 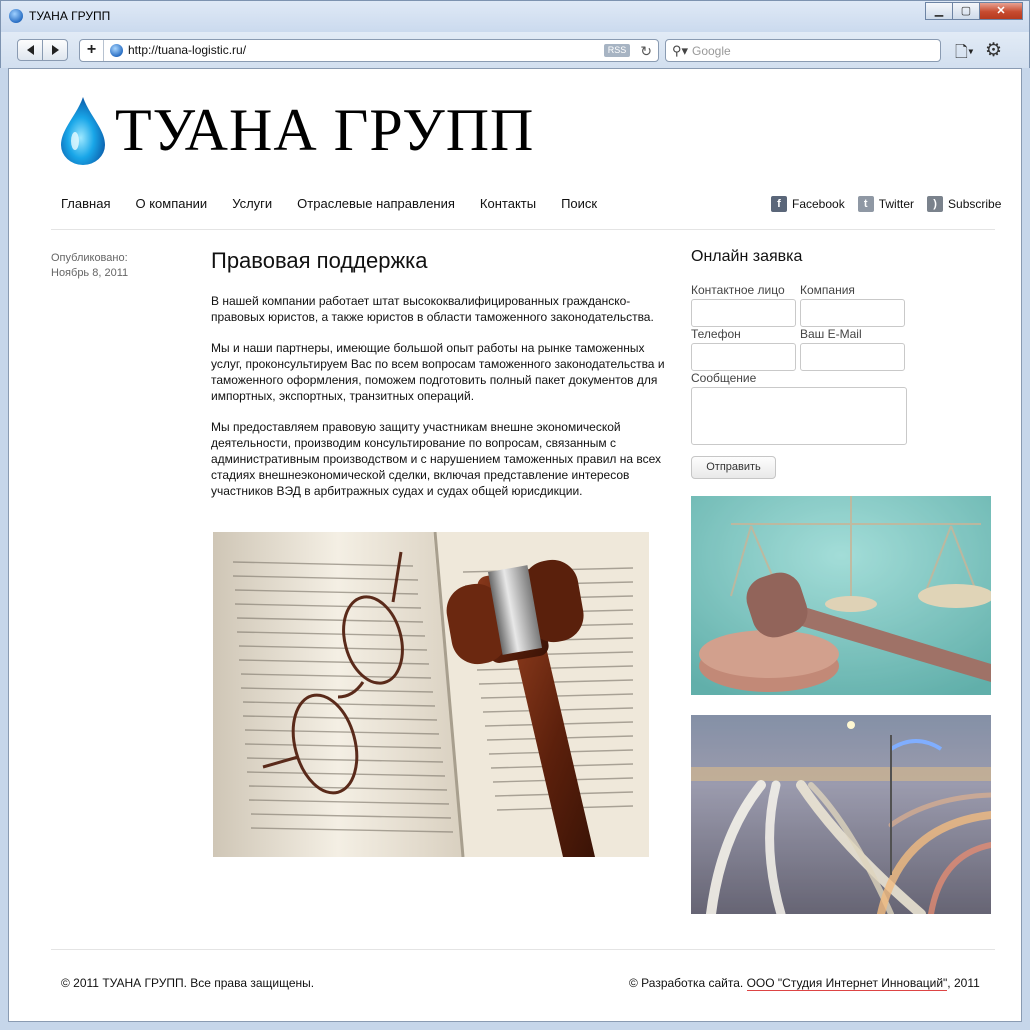 I want to click on forward-arrow-icon, so click(x=55, y=50).